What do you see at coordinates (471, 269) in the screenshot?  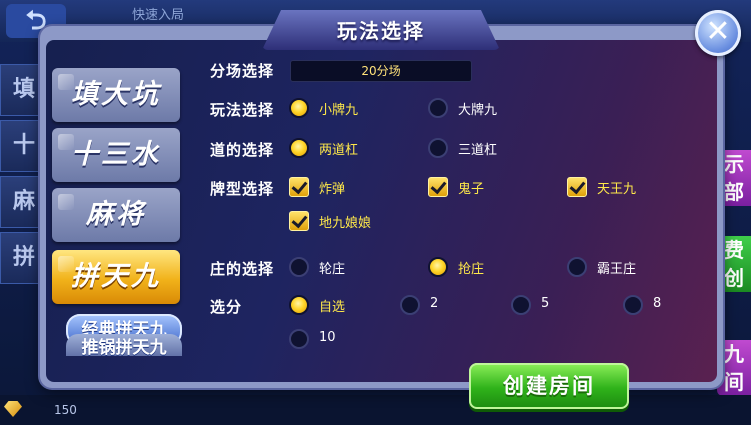 I see `option-label: 抢庄` at bounding box center [471, 269].